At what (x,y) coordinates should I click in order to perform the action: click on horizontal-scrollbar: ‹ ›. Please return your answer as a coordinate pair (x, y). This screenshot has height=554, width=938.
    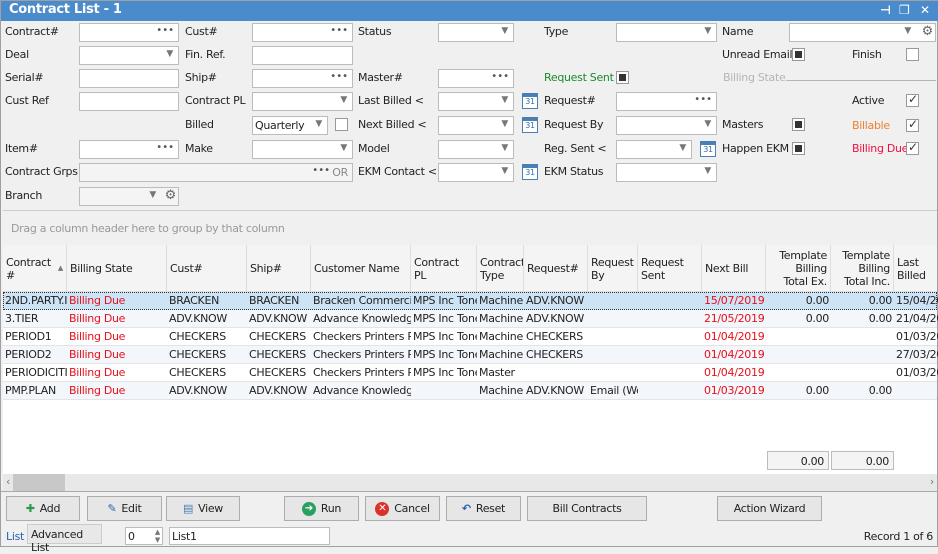
    Looking at the image, I should click on (470, 482).